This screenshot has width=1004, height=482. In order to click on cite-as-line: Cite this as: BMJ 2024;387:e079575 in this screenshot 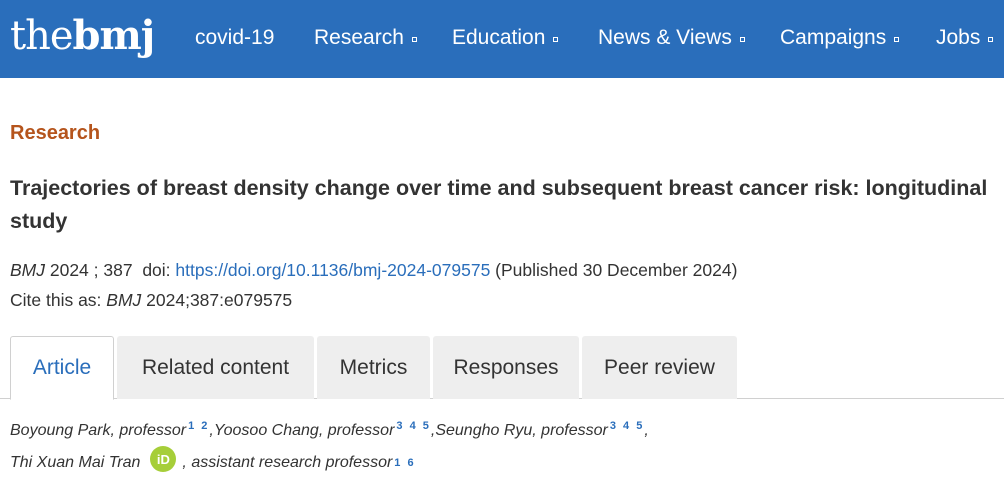, I will do `click(151, 300)`.